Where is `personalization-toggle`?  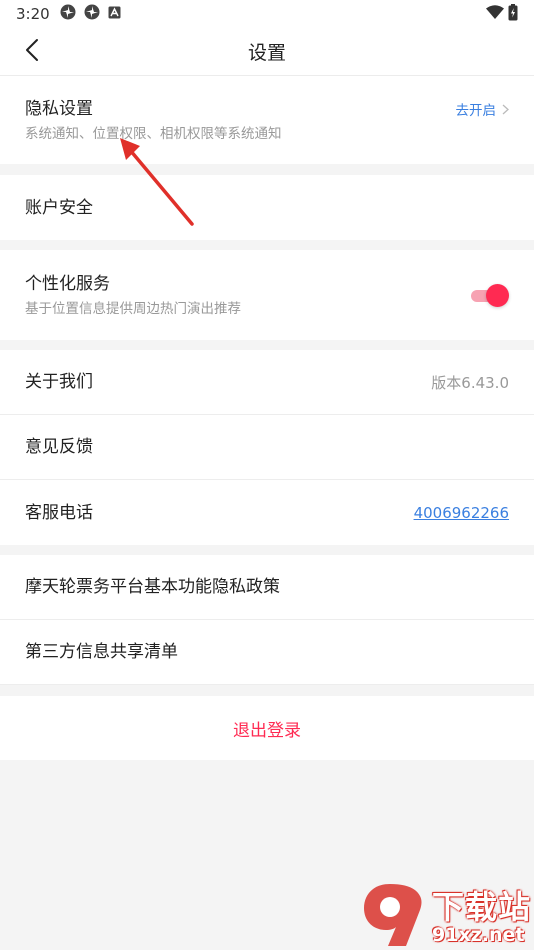
personalization-toggle is located at coordinates (489, 295).